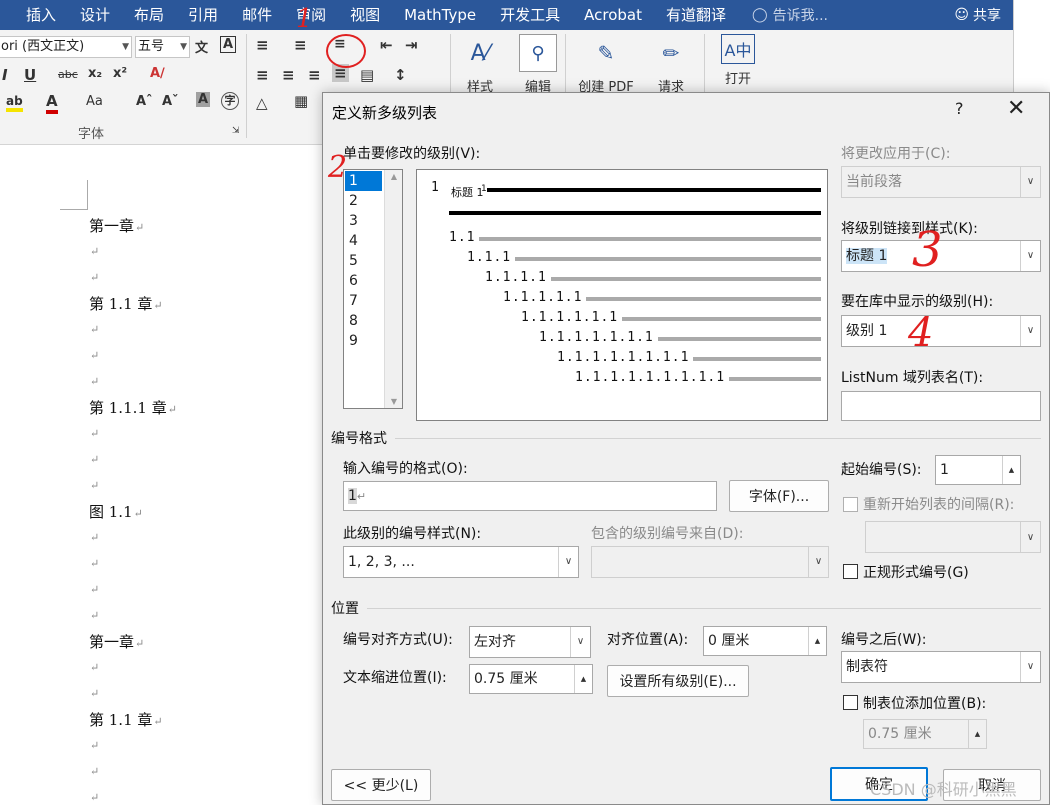  Describe the element at coordinates (94, 101) in the screenshot. I see `change-case-icon: Aa` at that location.